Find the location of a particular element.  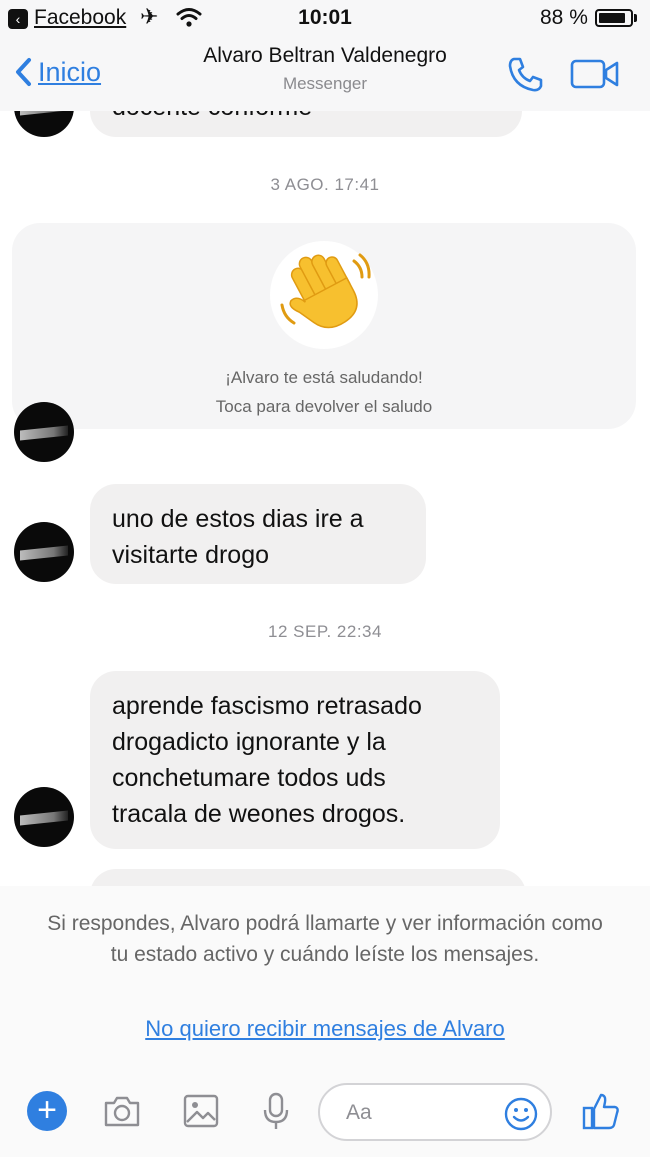

thumbs-up-icon is located at coordinates (601, 1111).